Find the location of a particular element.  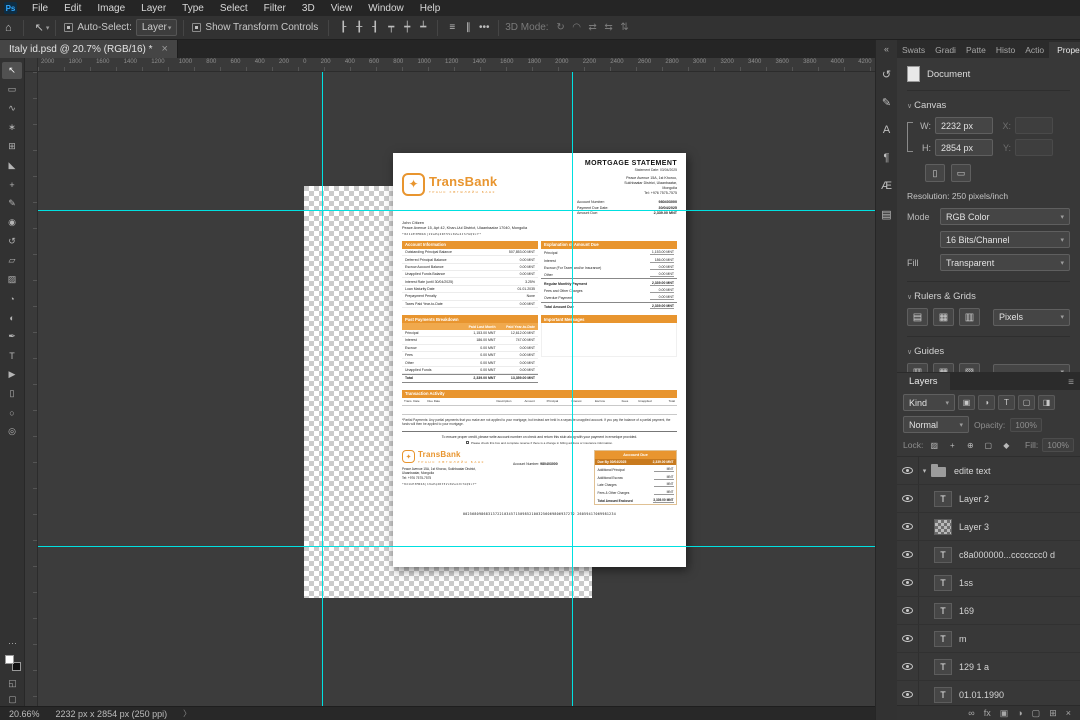

zoom-tool: ◎ is located at coordinates (12, 431).